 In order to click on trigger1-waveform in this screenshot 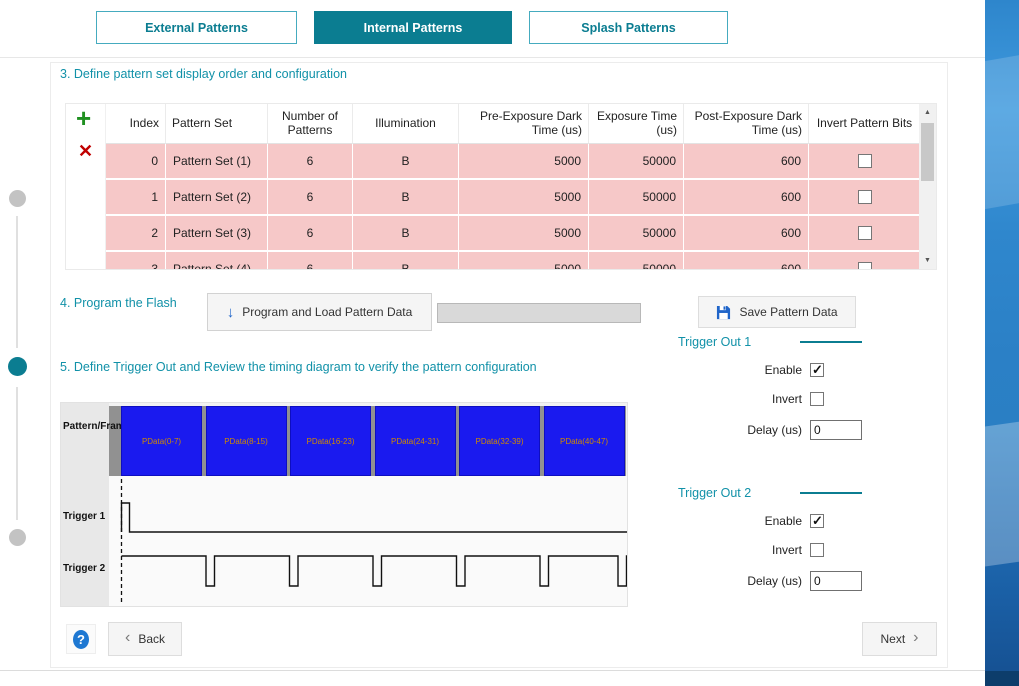, I will do `click(373, 517)`.